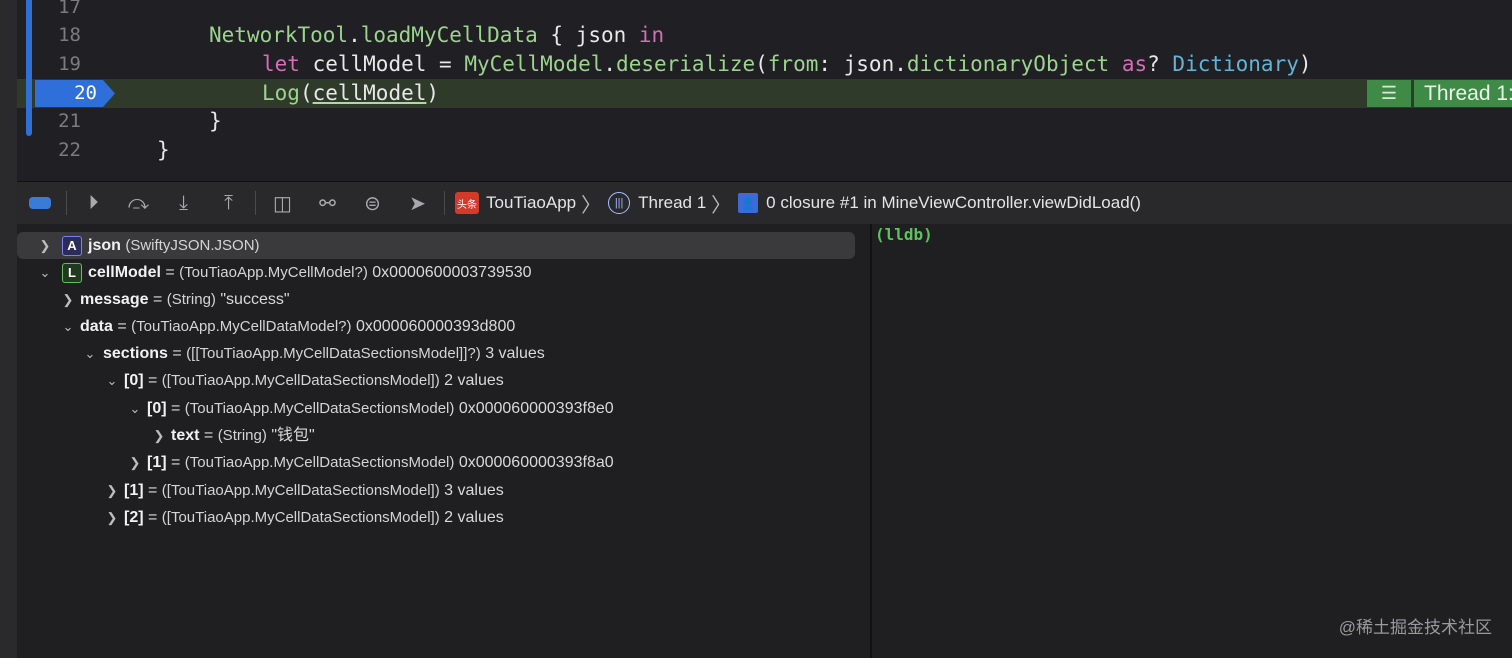 This screenshot has width=1512, height=658. I want to click on variable-text: message = (String) "success", so click(185, 299).